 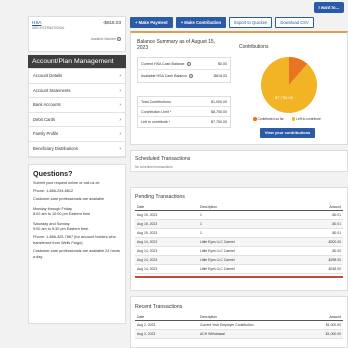 What do you see at coordinates (146, 325) in the screenshot?
I see `date-cell: Aug 2, 2023` at bounding box center [146, 325].